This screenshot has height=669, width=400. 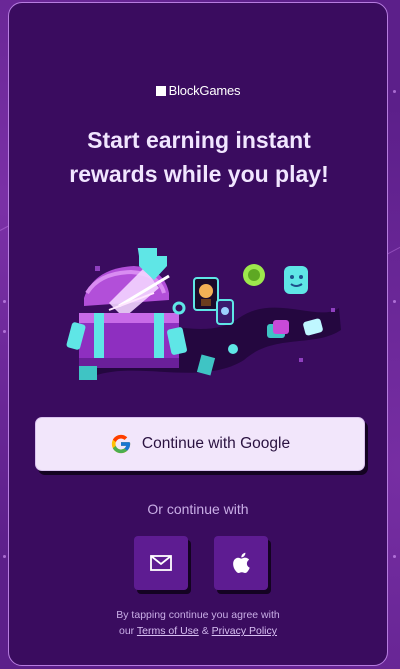 What do you see at coordinates (127, 631) in the screenshot?
I see `legal-our: our` at bounding box center [127, 631].